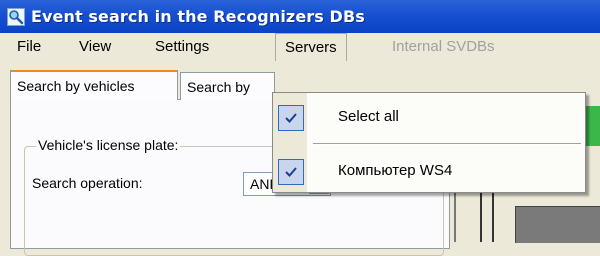 This screenshot has width=600, height=256. Describe the element at coordinates (95, 46) in the screenshot. I see `menu-view: View` at that location.